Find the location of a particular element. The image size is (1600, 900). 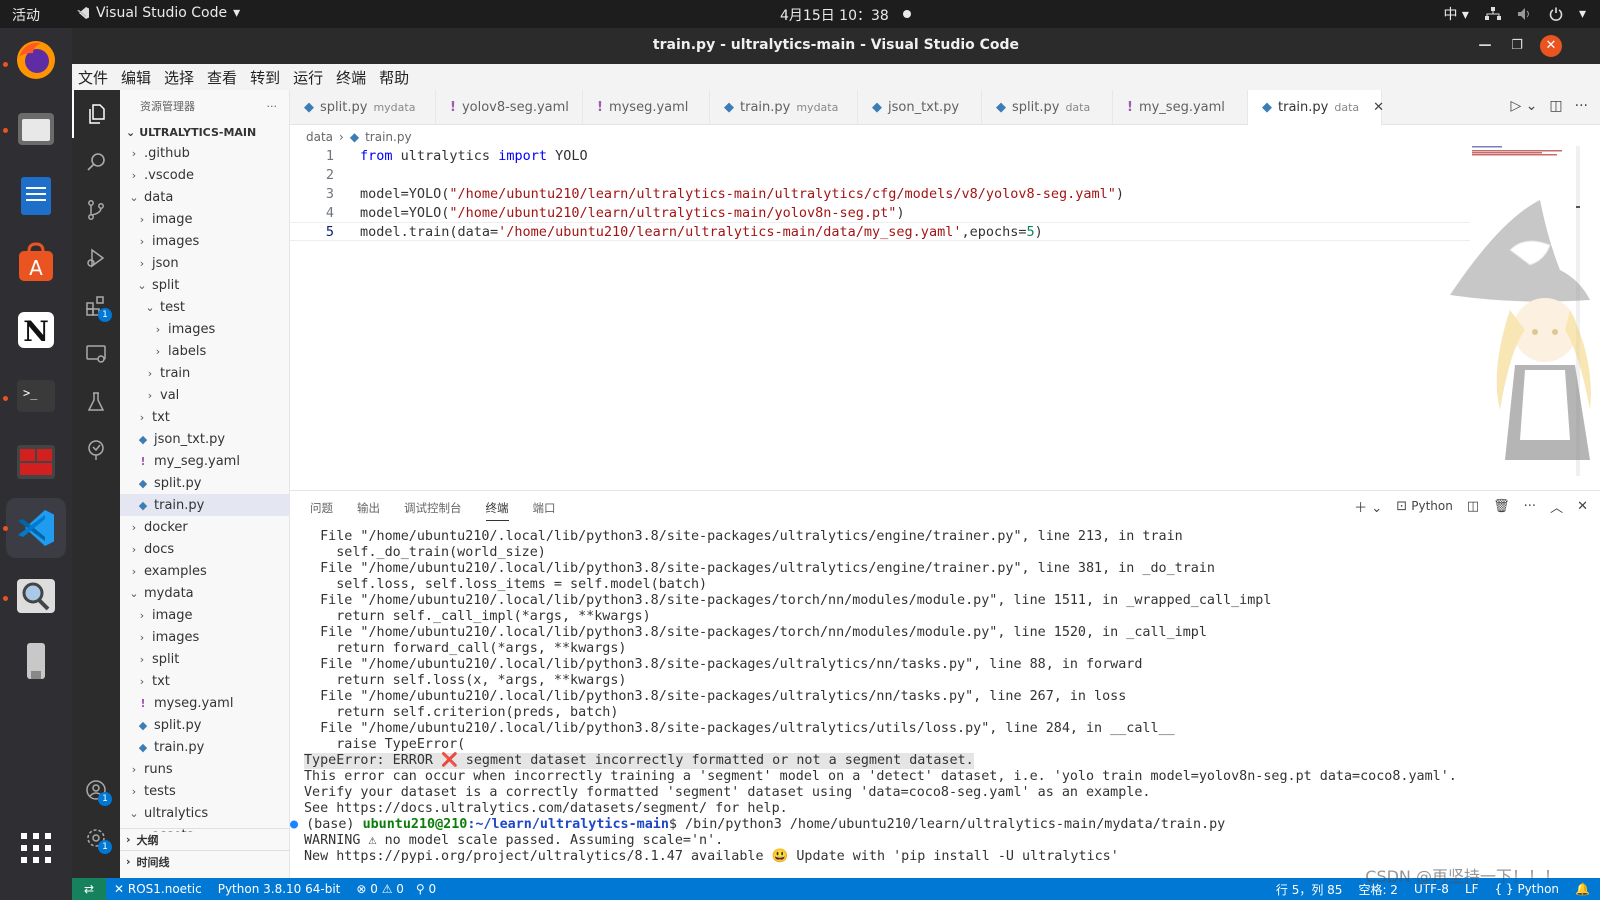

outline-section: › 大纲 is located at coordinates (205, 839).